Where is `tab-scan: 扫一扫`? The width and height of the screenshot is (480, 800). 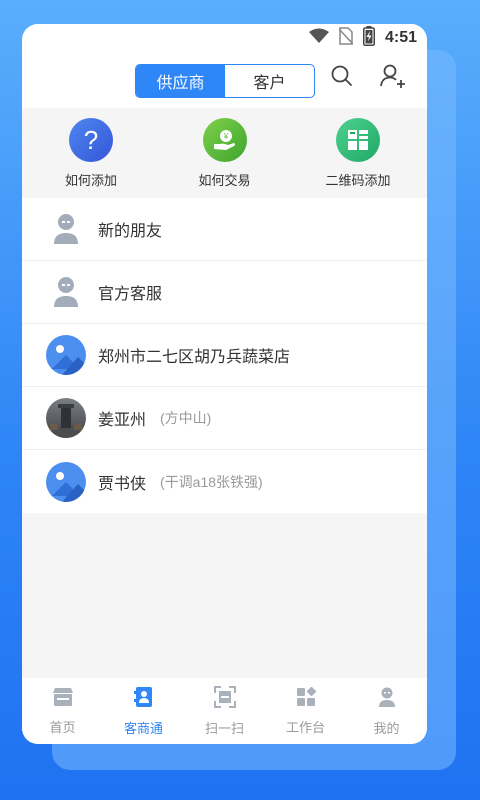
tab-scan: 扫一扫 is located at coordinates (225, 711).